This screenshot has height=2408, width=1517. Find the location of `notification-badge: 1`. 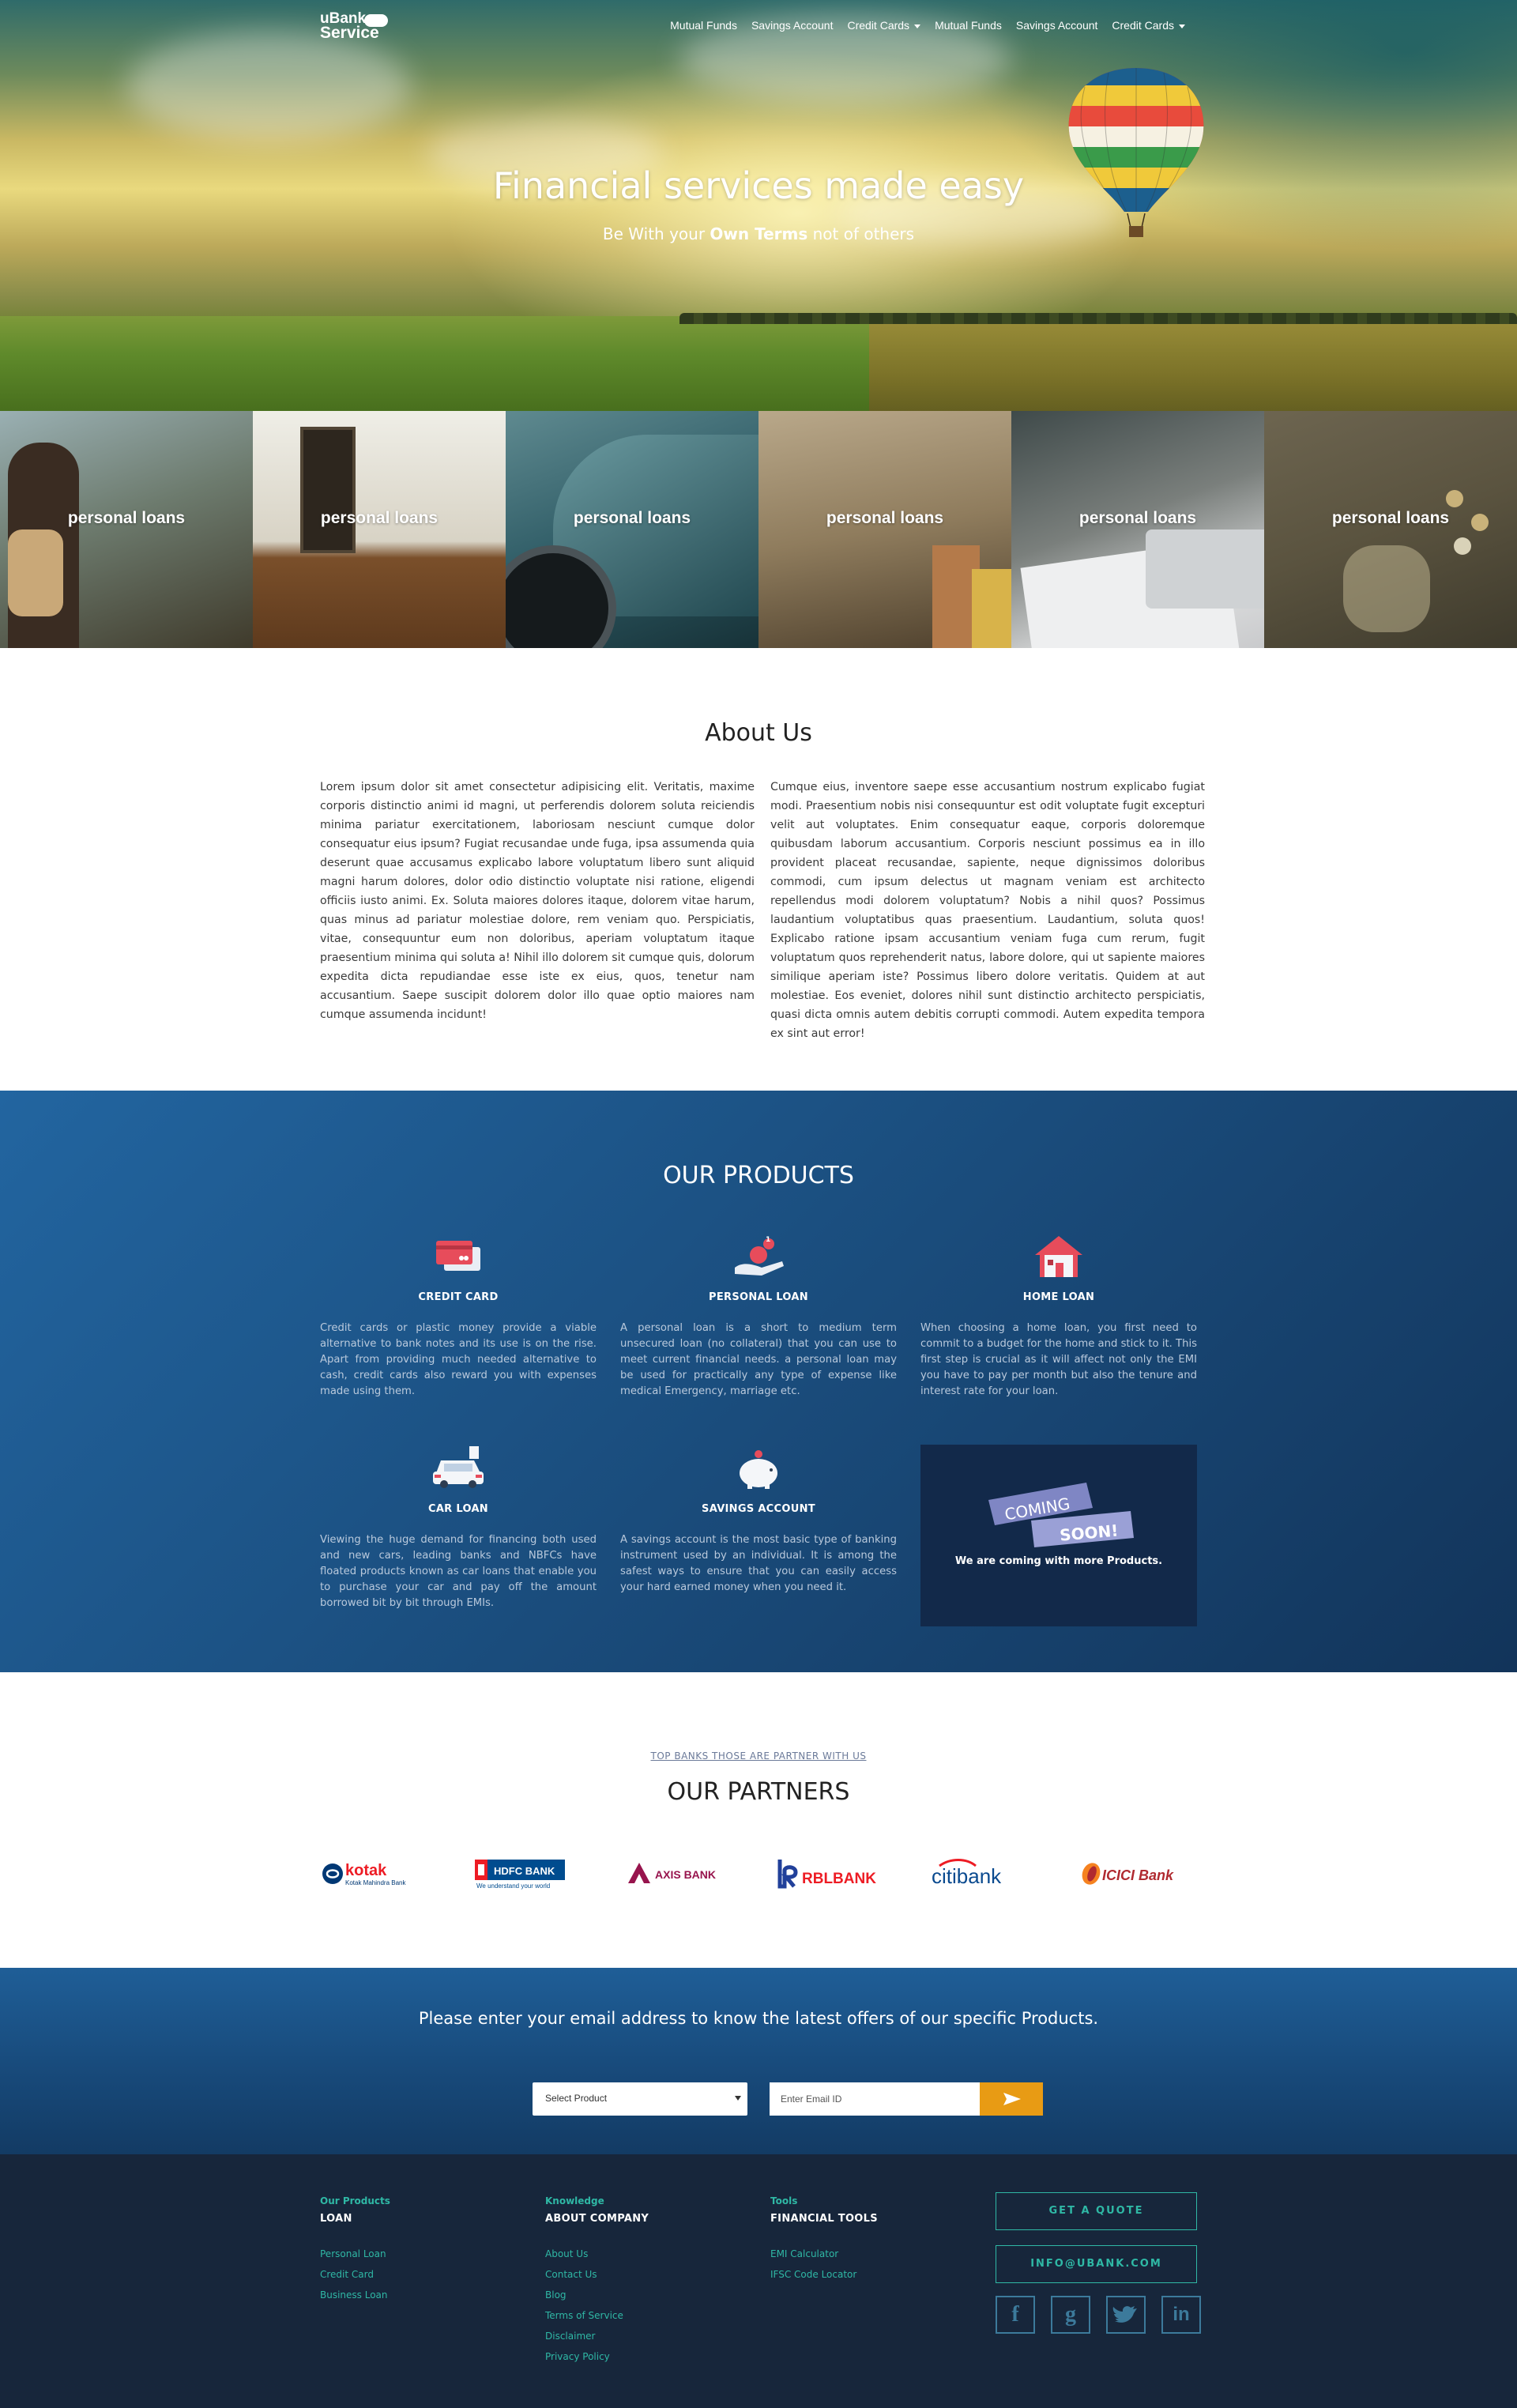

notification-badge: 1 is located at coordinates (769, 1240).